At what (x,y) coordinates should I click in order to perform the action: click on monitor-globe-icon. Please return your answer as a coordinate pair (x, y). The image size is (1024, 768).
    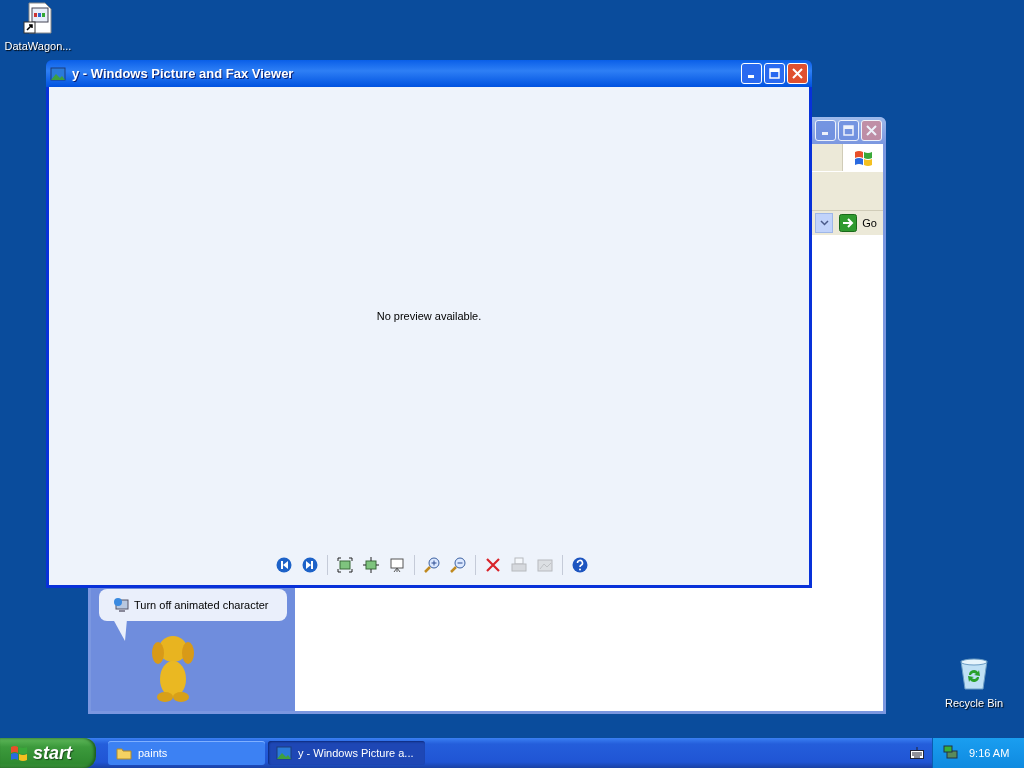
    Looking at the image, I should click on (121, 605).